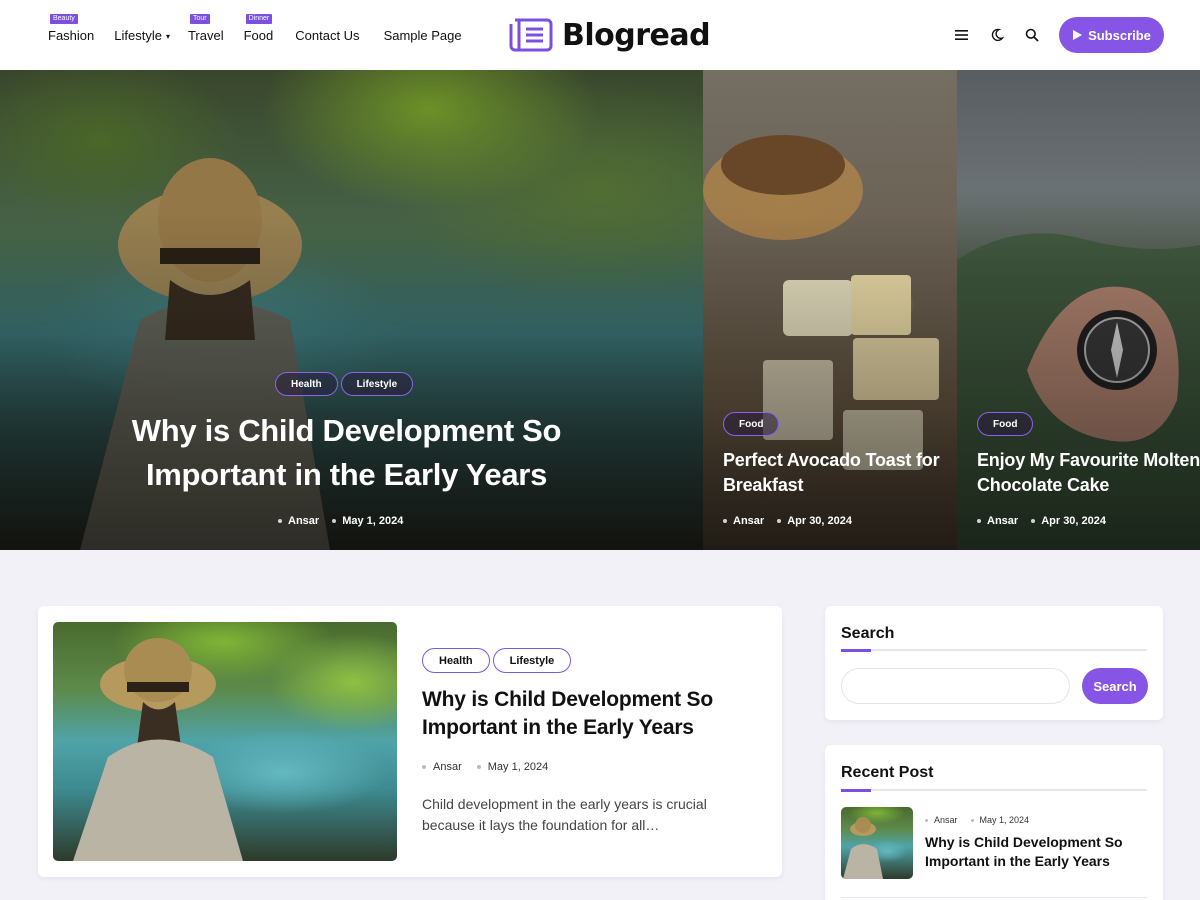  I want to click on subscribe-button: Subscribe, so click(1111, 35).